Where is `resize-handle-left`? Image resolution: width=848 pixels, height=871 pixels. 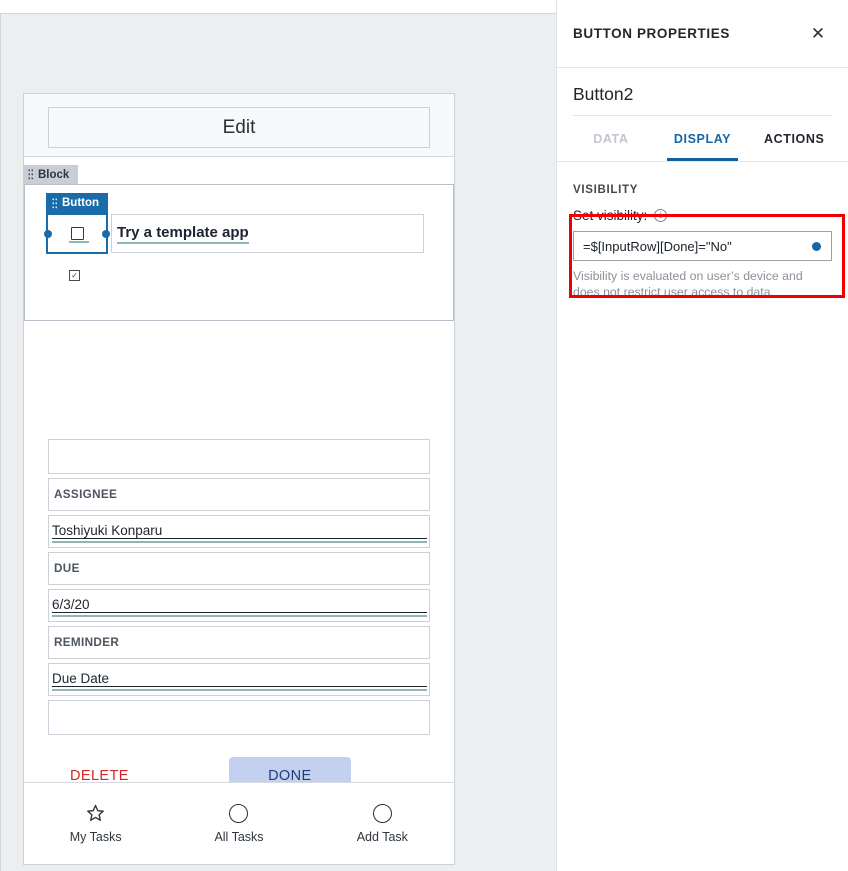 resize-handle-left is located at coordinates (48, 233).